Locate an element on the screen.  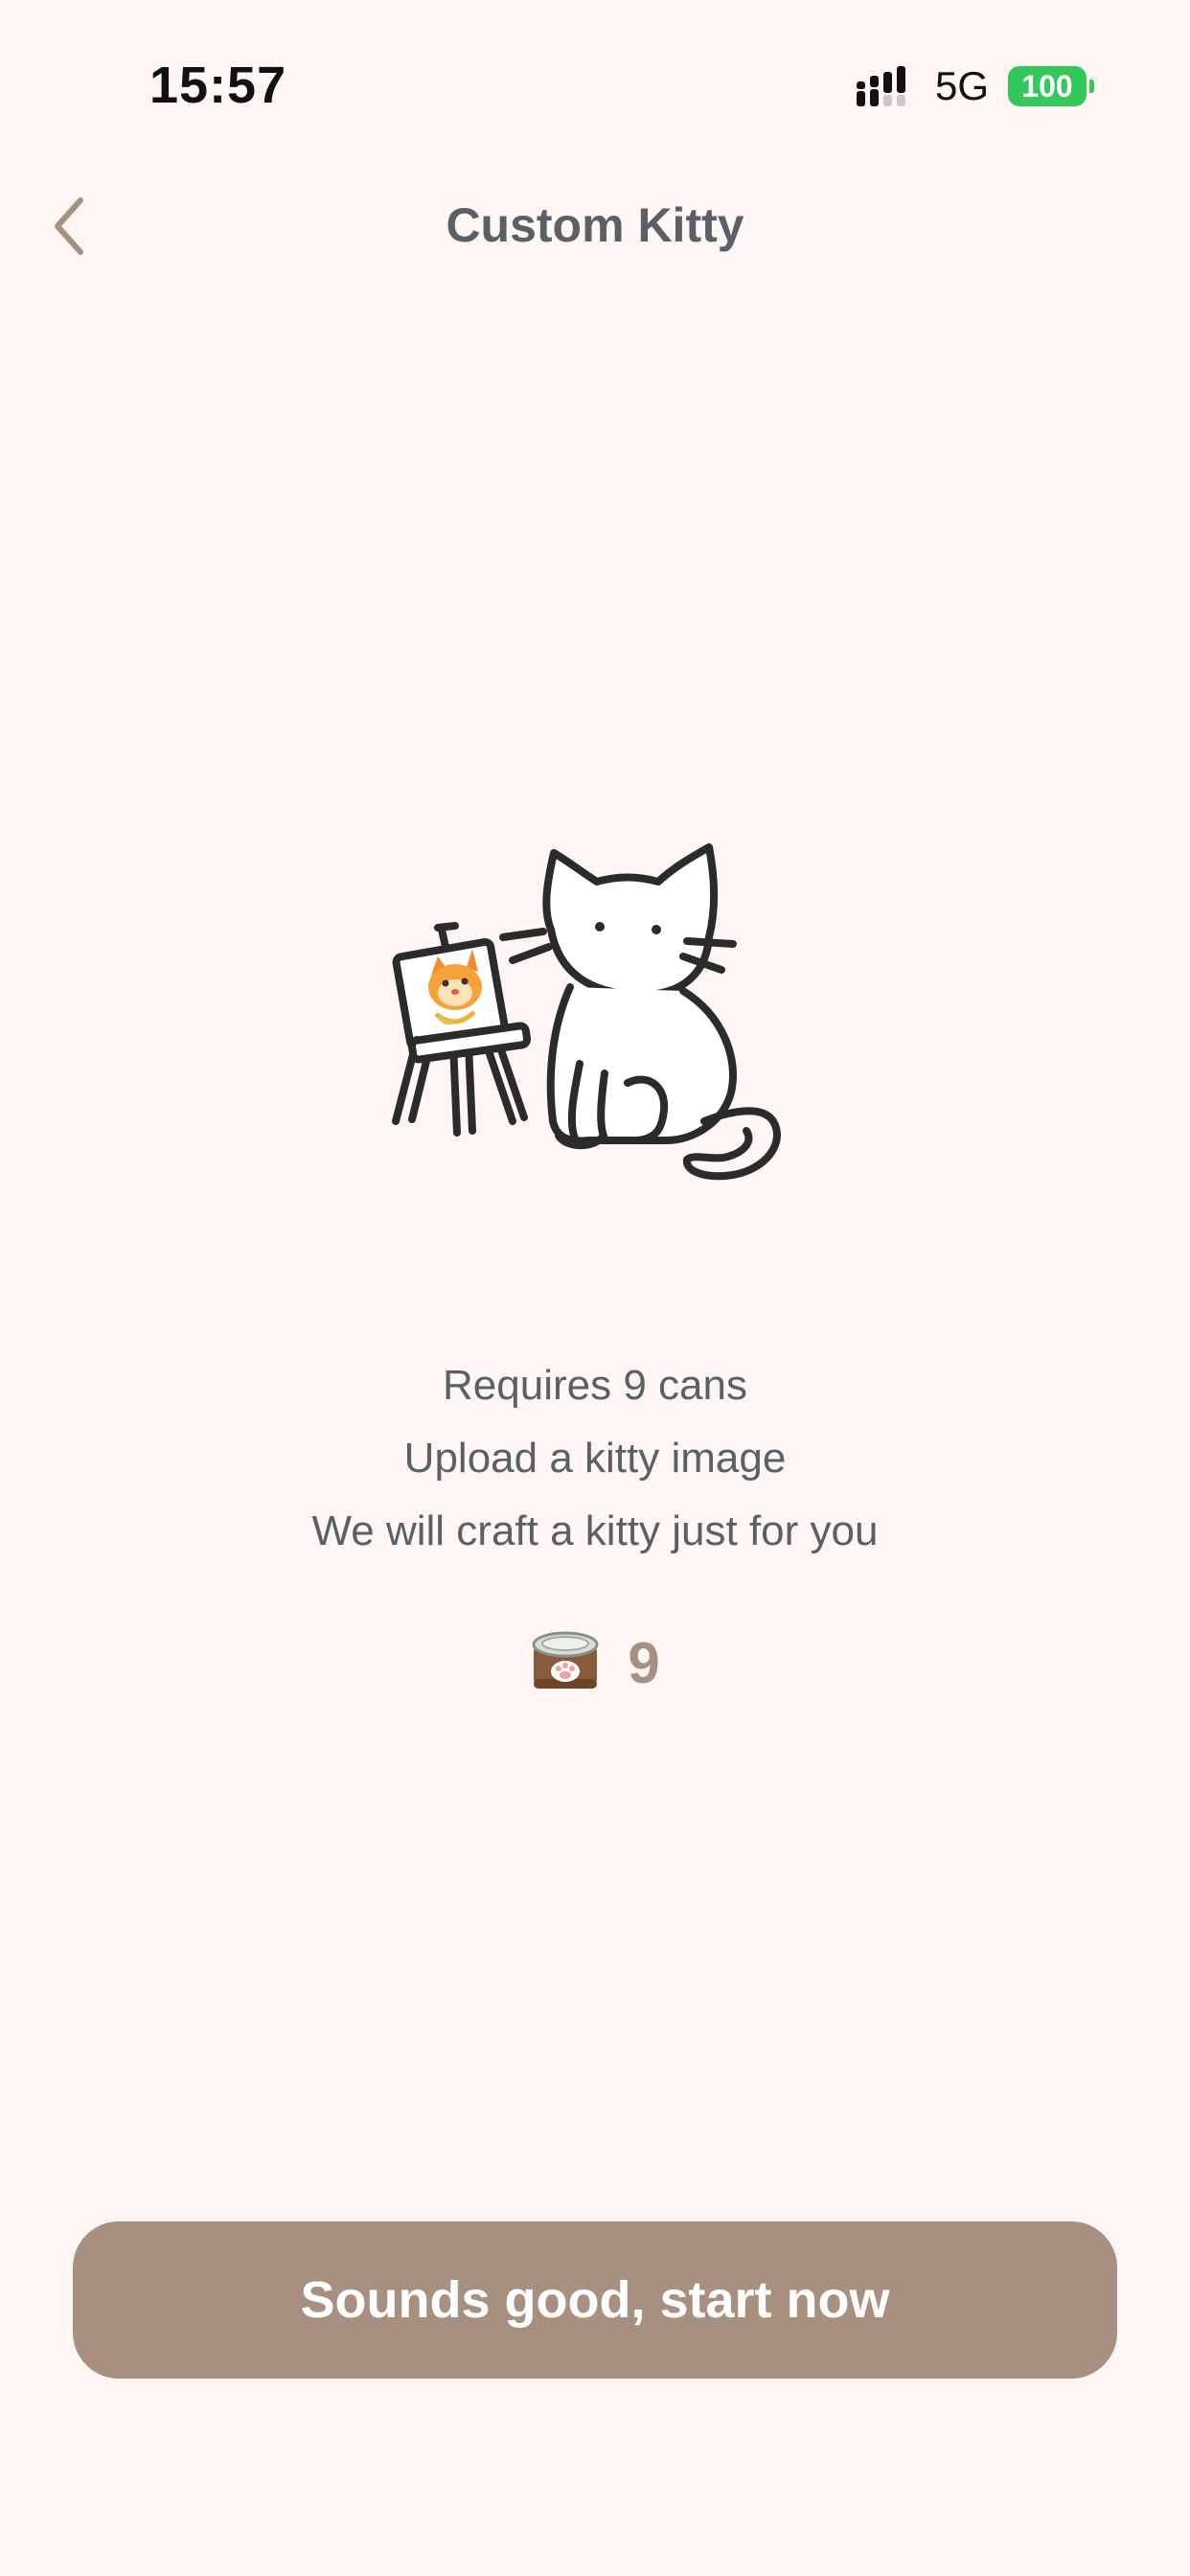
start-now-button: Sounds good, start now is located at coordinates (595, 2300).